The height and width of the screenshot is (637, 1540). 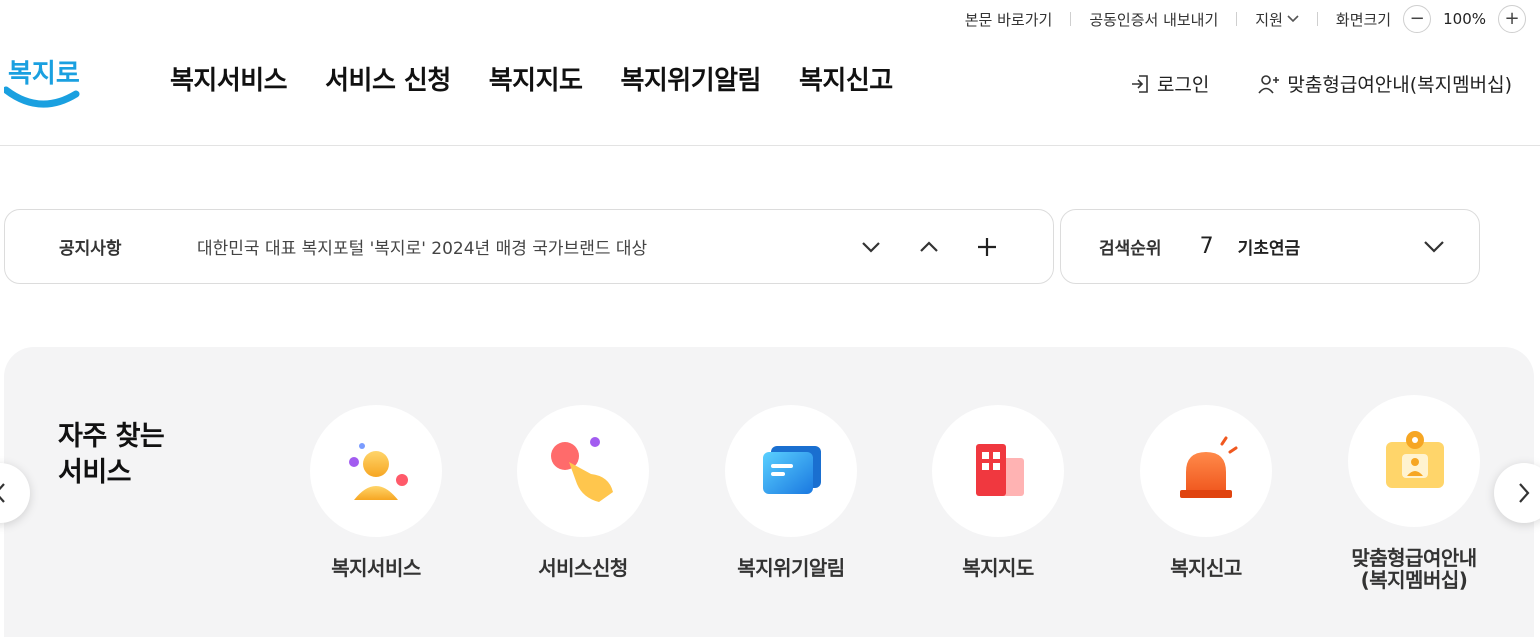 What do you see at coordinates (846, 78) in the screenshot?
I see `nav-welfare-report: 복지신고` at bounding box center [846, 78].